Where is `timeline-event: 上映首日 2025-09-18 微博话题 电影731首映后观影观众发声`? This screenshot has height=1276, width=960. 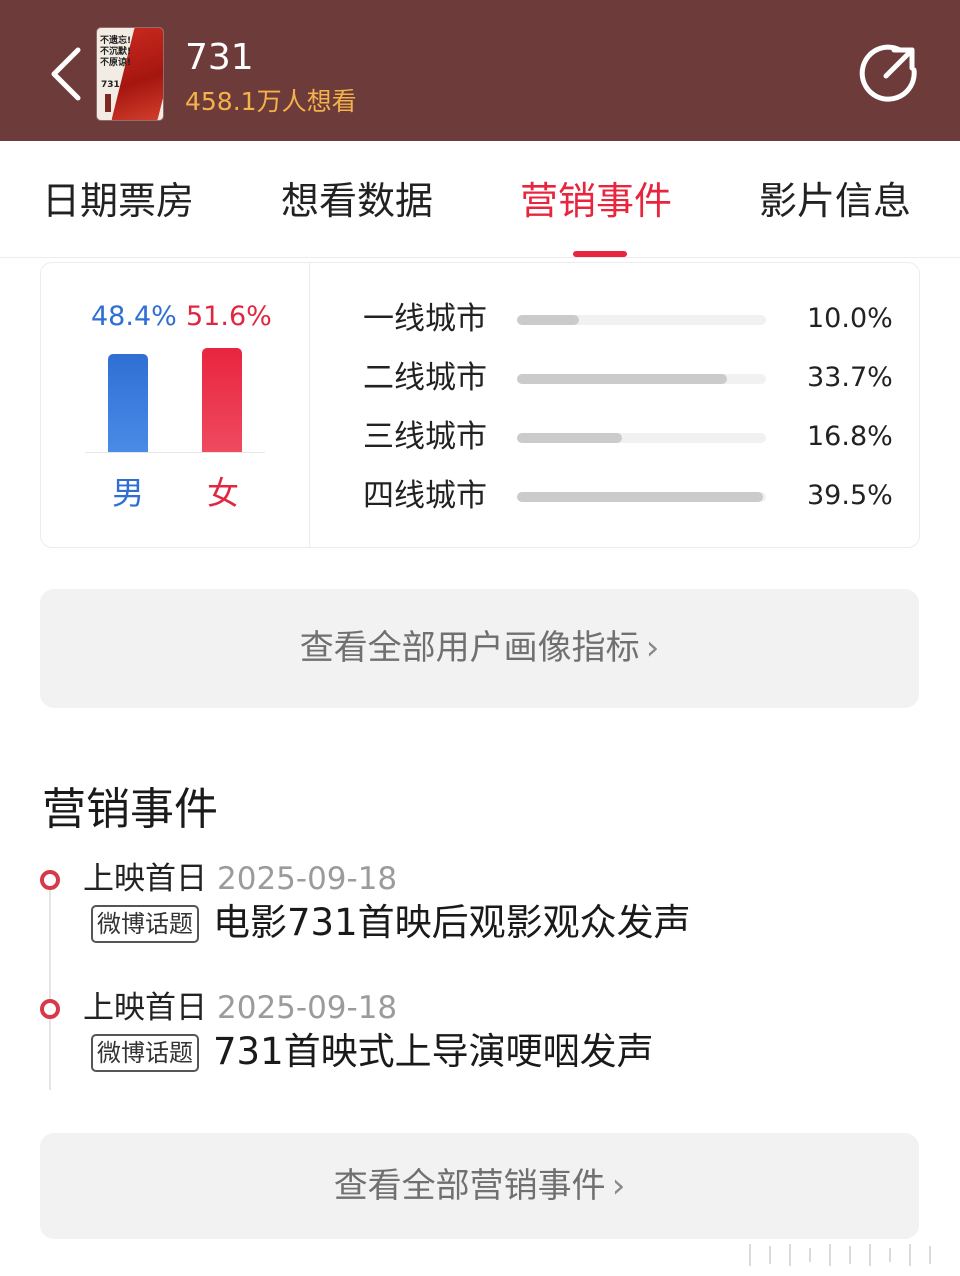 timeline-event: 上映首日 2025-09-18 微博话题 电影731首映后观影观众发声 is located at coordinates (480, 919).